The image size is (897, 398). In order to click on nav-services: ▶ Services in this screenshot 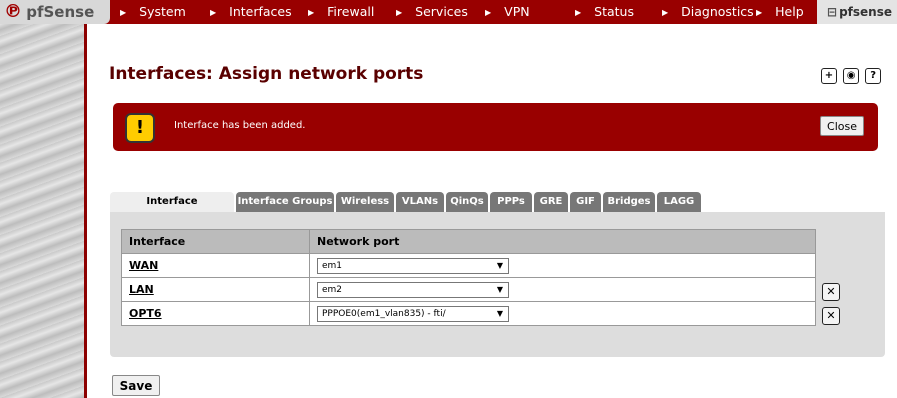, I will do `click(432, 12)`.